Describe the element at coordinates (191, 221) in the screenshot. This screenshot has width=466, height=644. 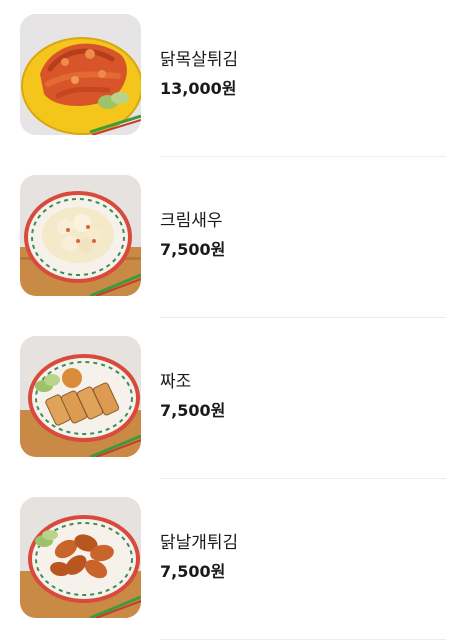
I see `menu-item-name: 크림새우` at that location.